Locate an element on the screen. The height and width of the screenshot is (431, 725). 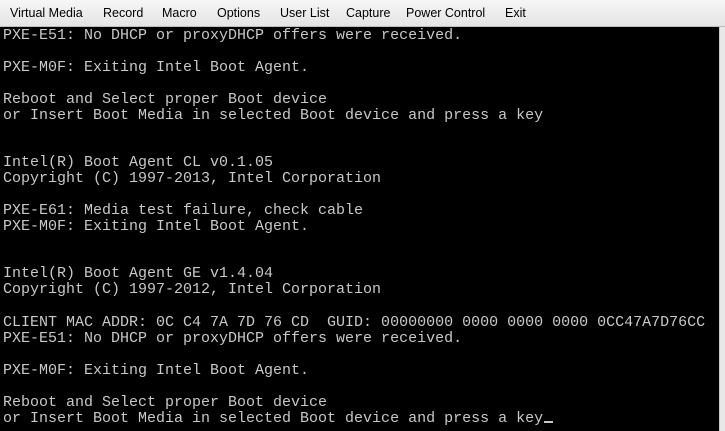
menu-record: Record is located at coordinates (123, 13).